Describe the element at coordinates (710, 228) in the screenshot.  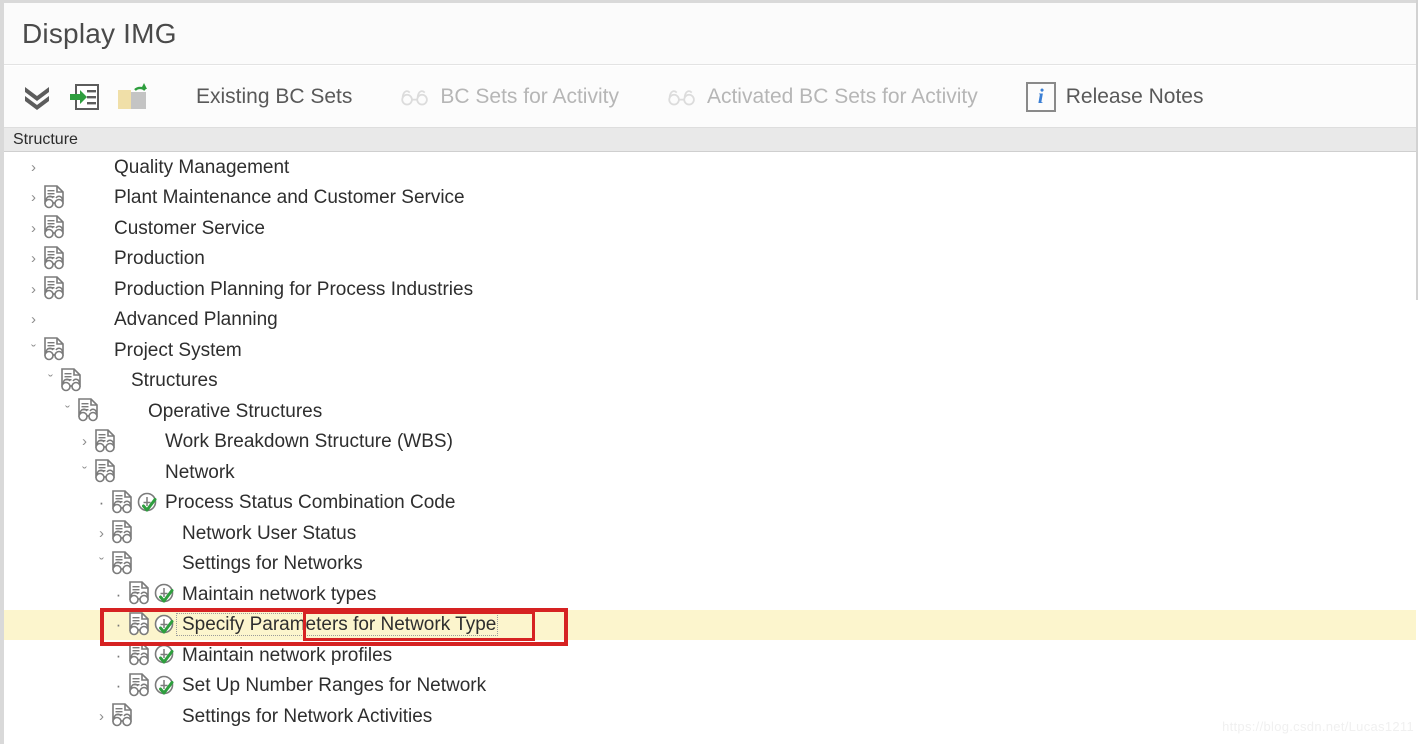
I see `tree-row: › Customer Service` at that location.